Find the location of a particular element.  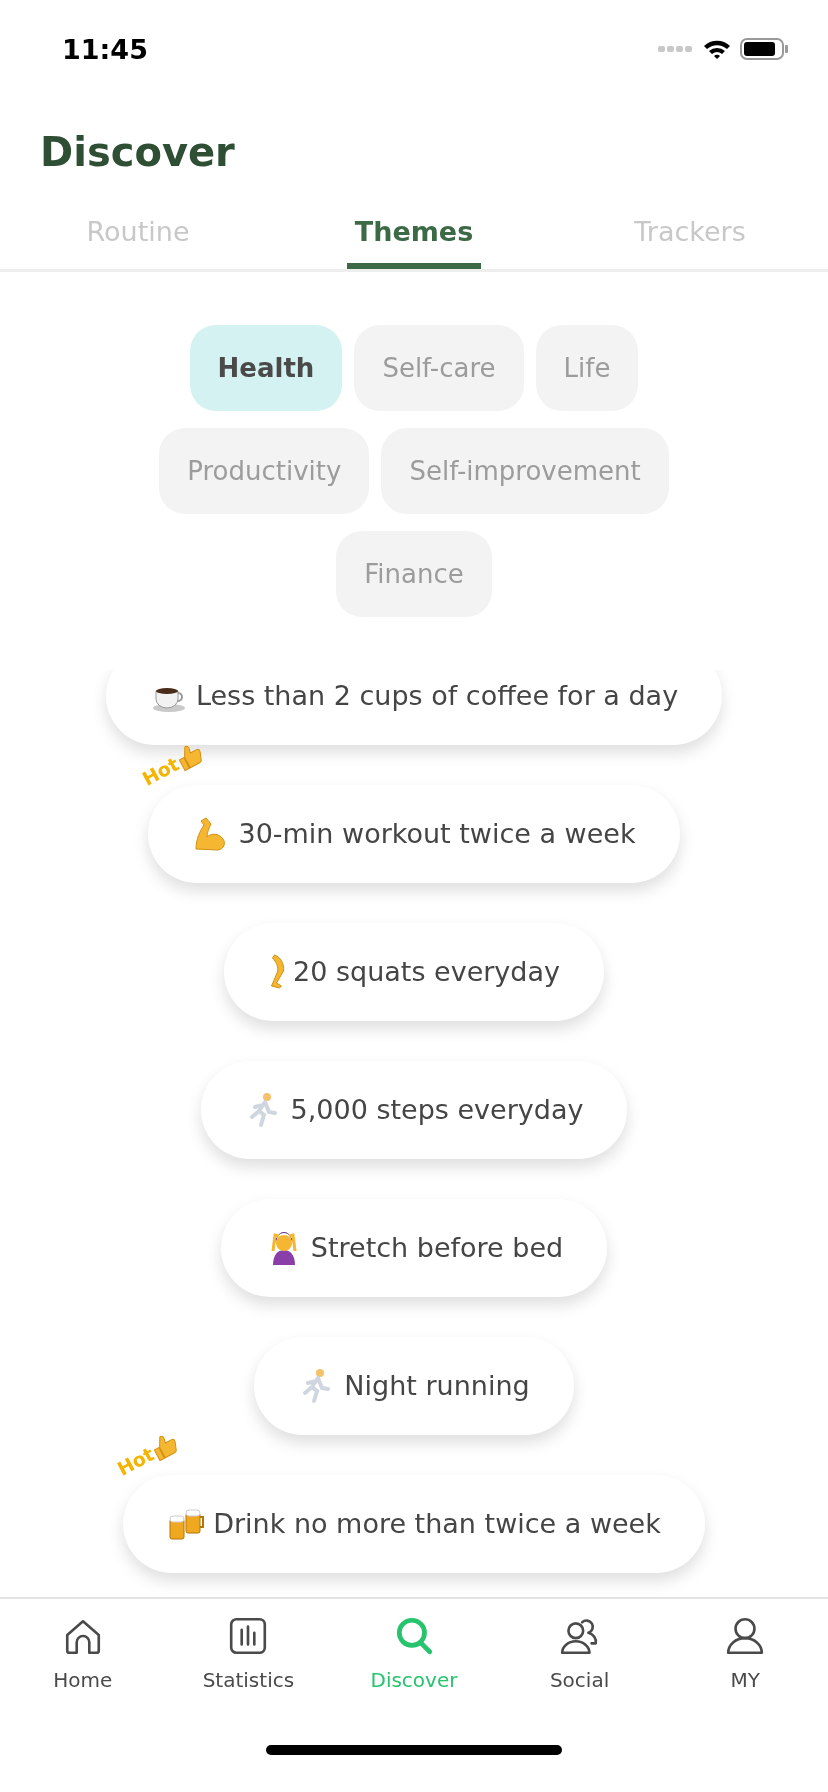

status-time: 11:45 is located at coordinates (105, 50).